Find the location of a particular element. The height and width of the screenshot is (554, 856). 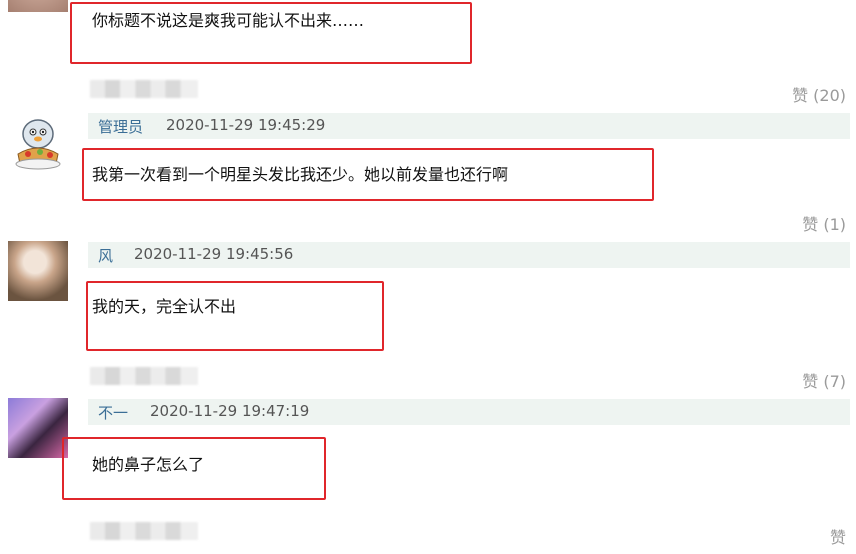

comment-header: 不一 2020-11-29 19:47:19 is located at coordinates (469, 412).